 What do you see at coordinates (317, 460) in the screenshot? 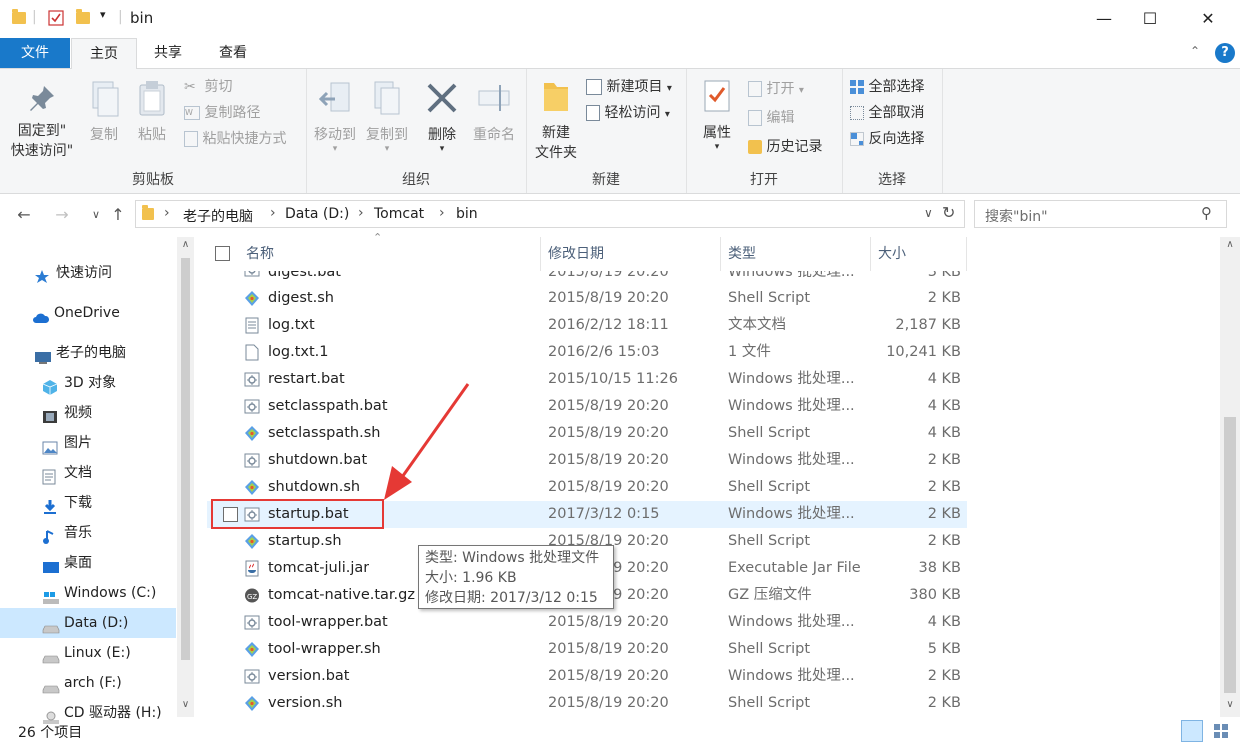
I see `file-name: shutdown.bat` at bounding box center [317, 460].